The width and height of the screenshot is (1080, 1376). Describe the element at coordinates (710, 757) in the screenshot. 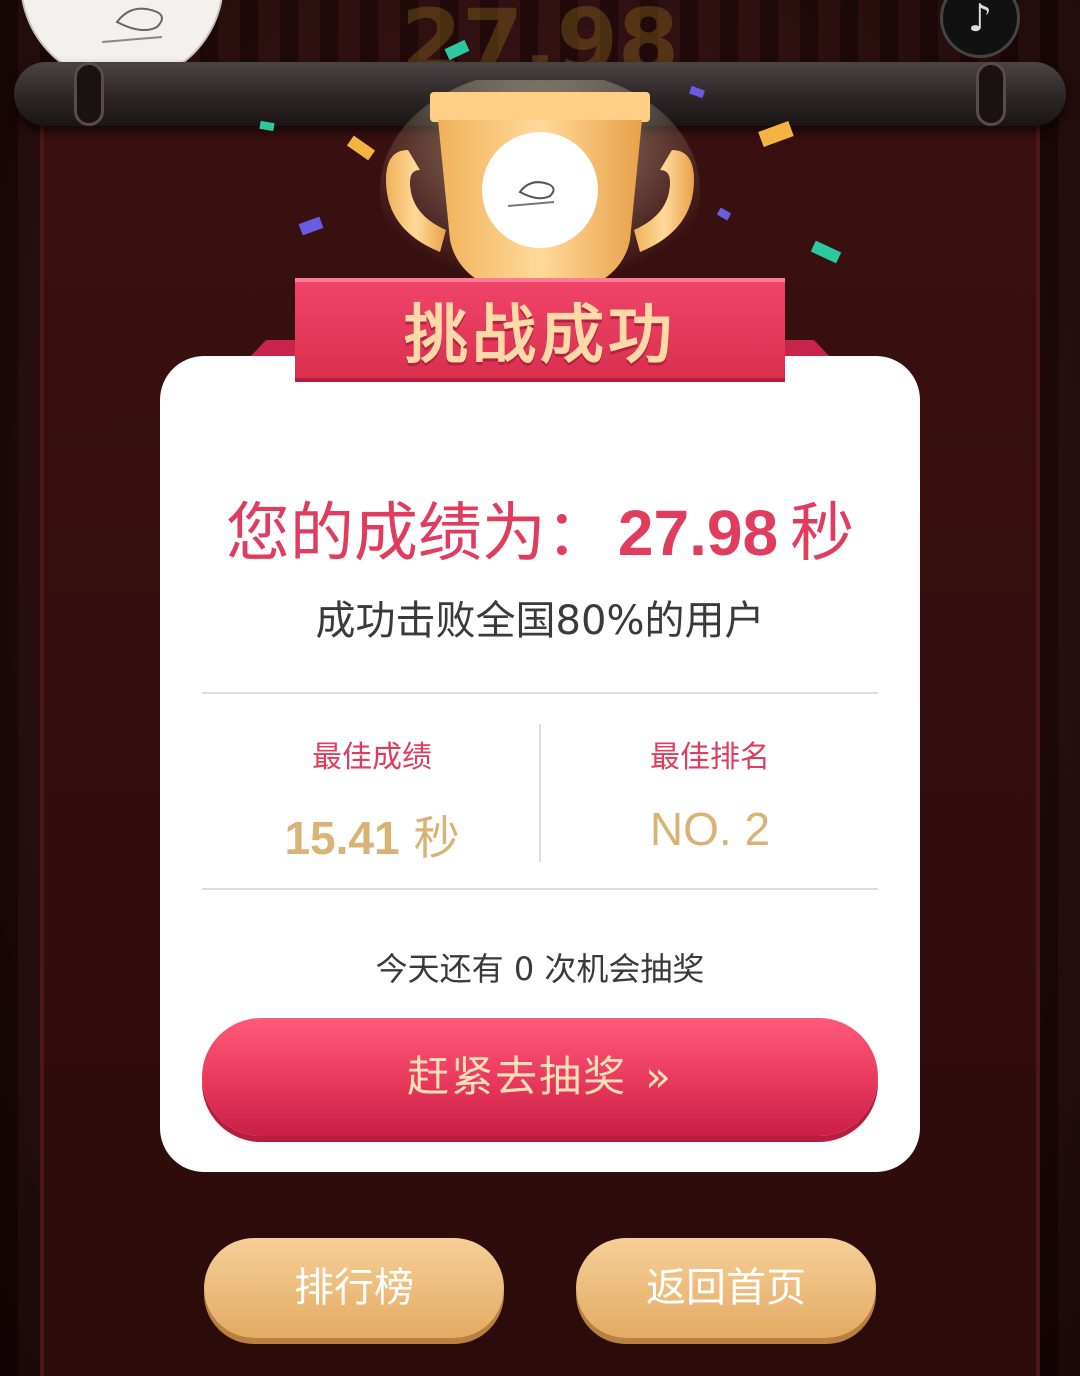

I see `best-rank-label: 最佳排名` at that location.